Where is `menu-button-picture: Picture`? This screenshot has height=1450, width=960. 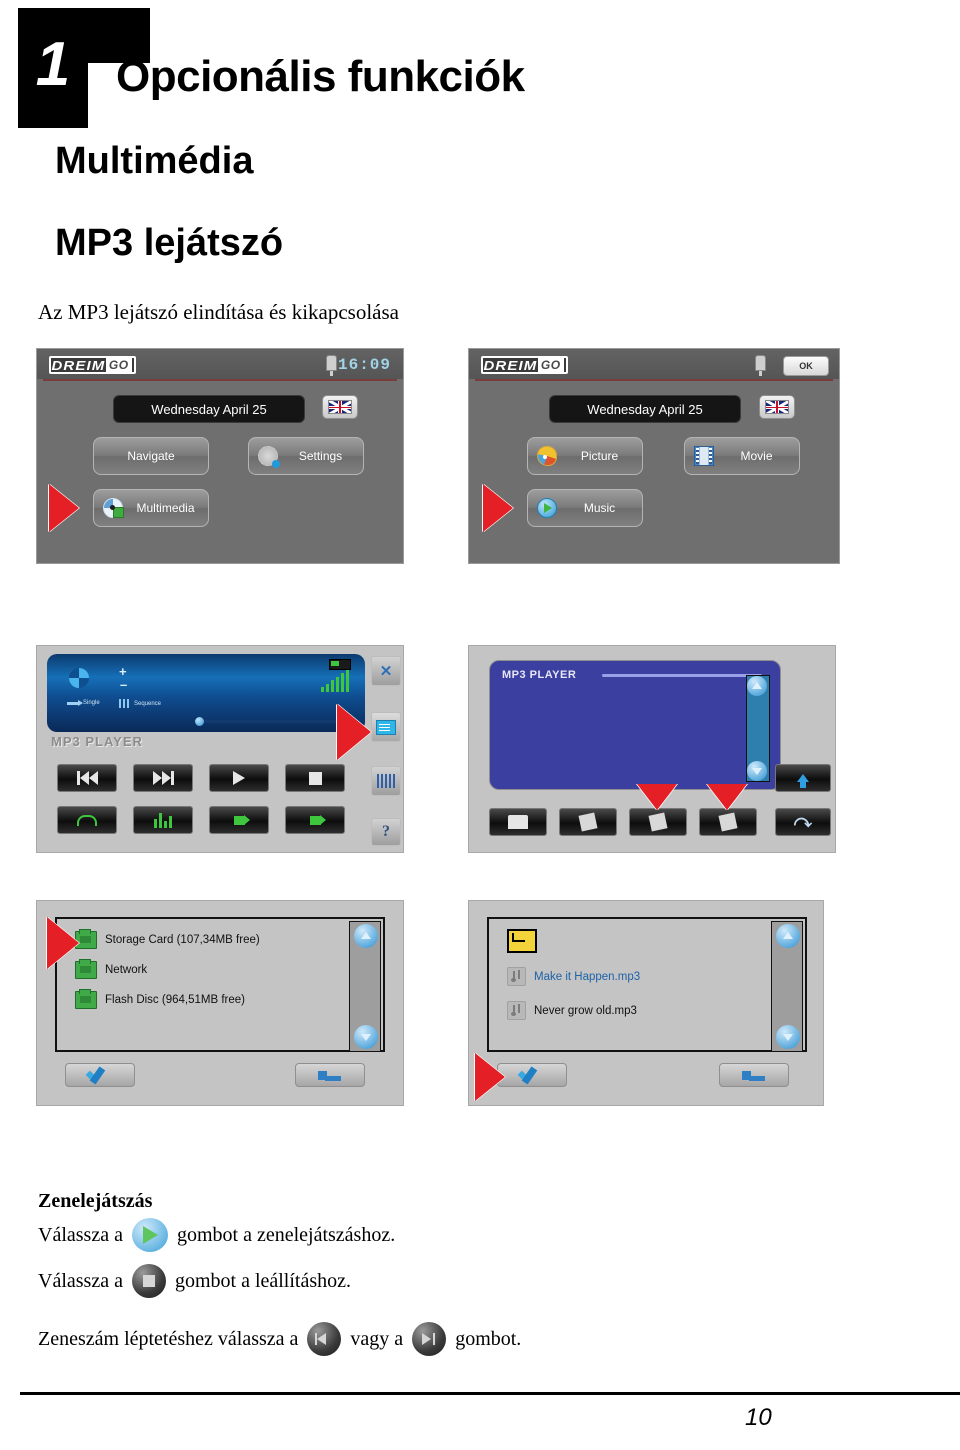 menu-button-picture: Picture is located at coordinates (585, 456).